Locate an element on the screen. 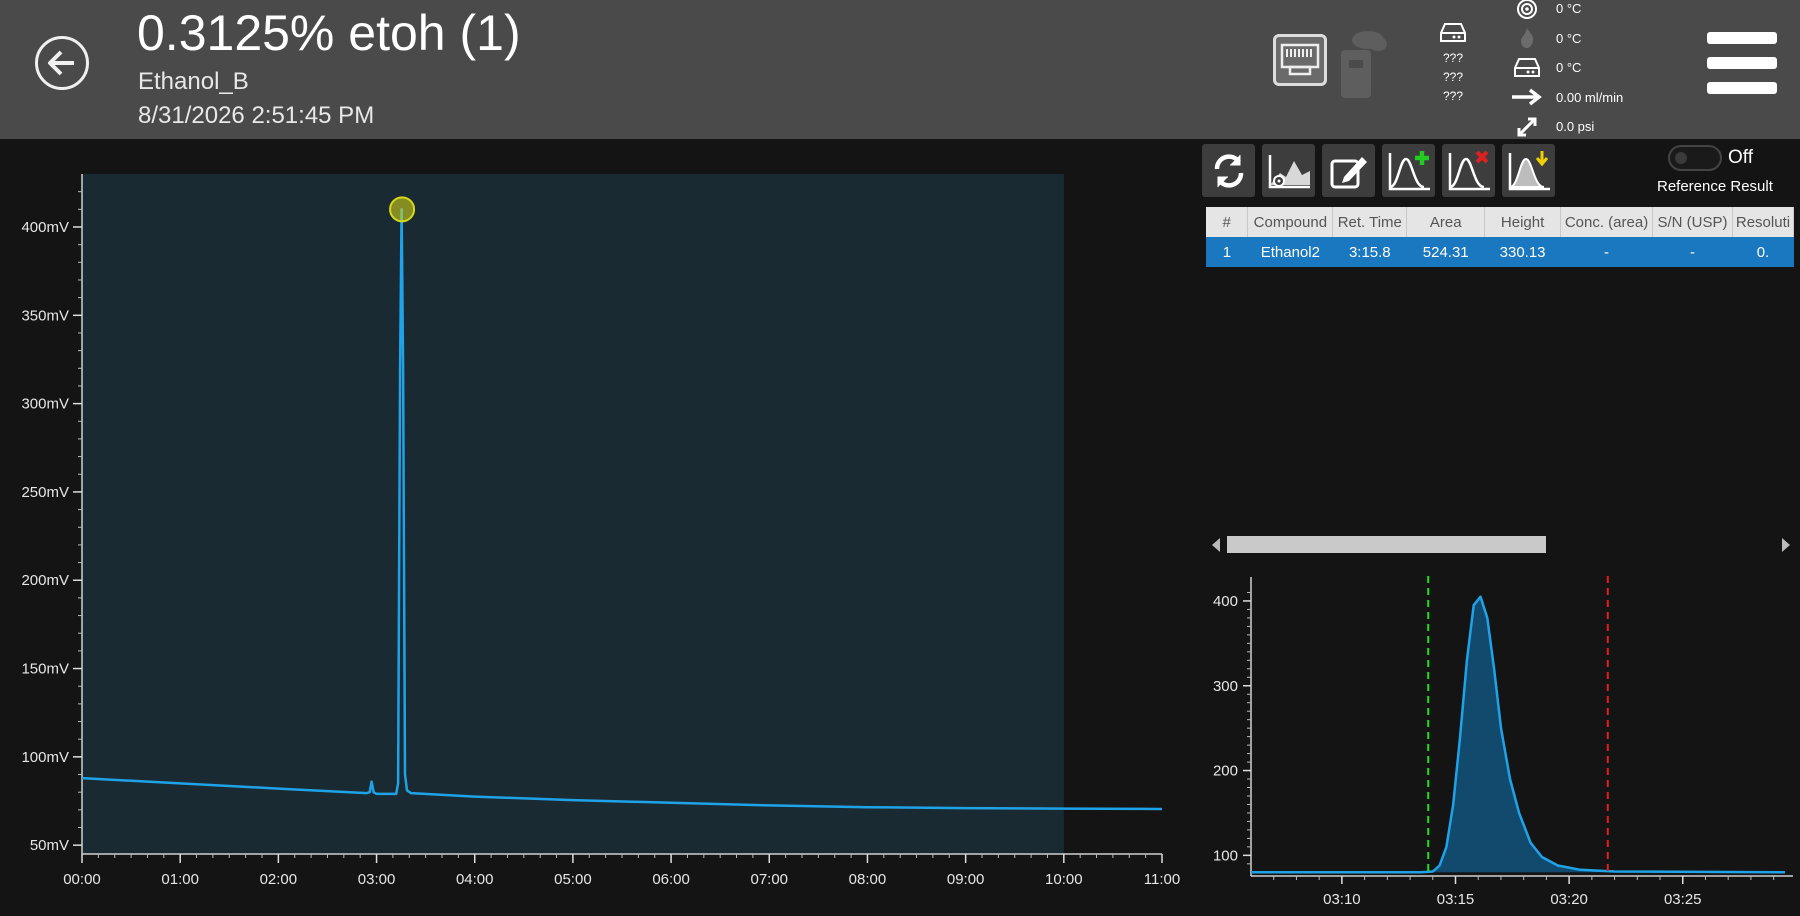 Image resolution: width=1800 pixels, height=916 pixels. flame-icon is located at coordinates (1527, 38).